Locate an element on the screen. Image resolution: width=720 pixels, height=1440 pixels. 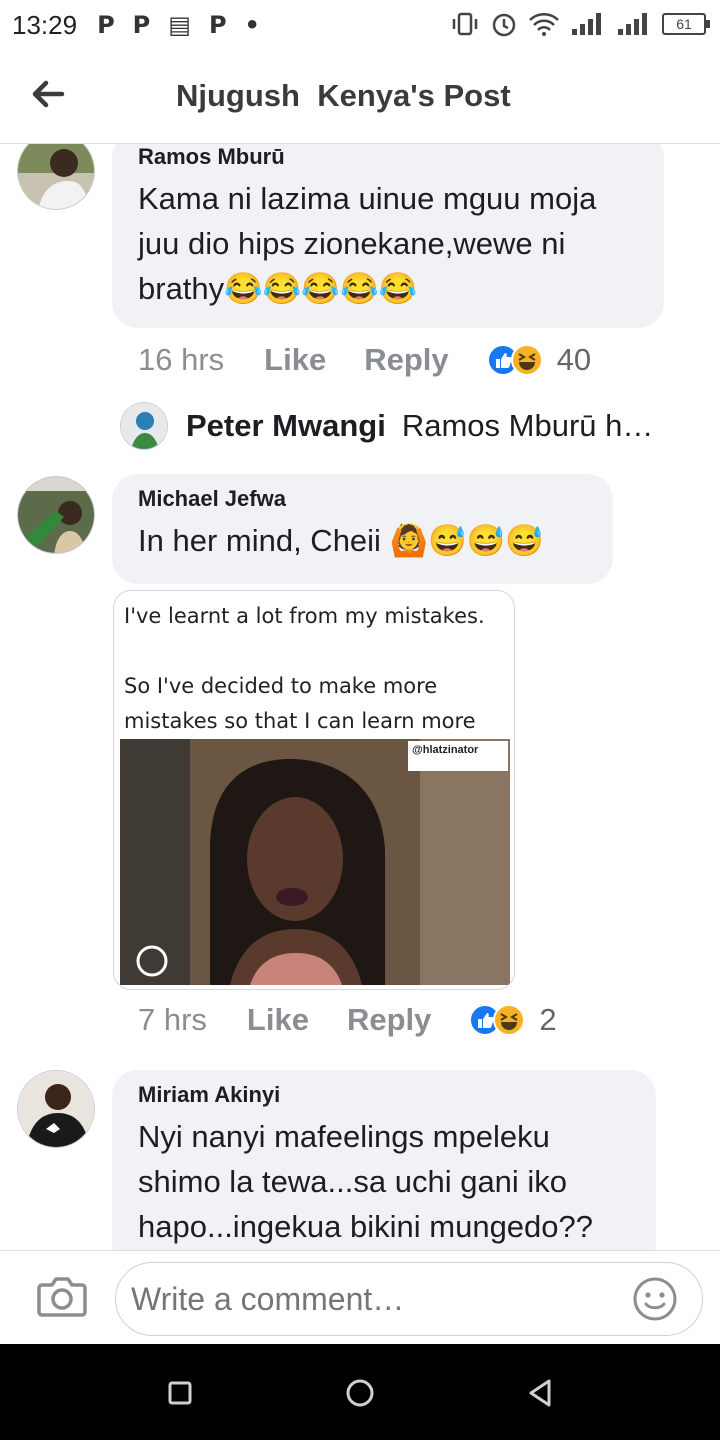
notification-icons: P P ▤ P • is located at coordinates (178, 25).